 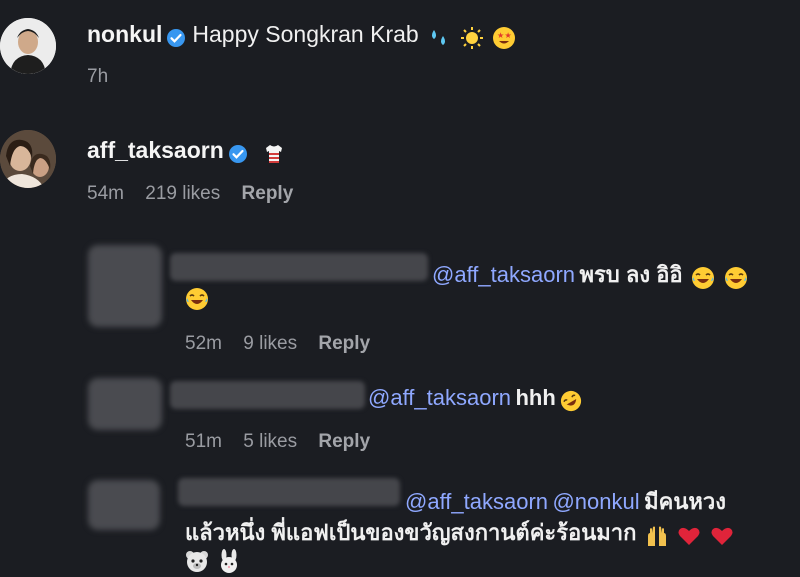 I want to click on timestamp: 52m, so click(x=203, y=343).